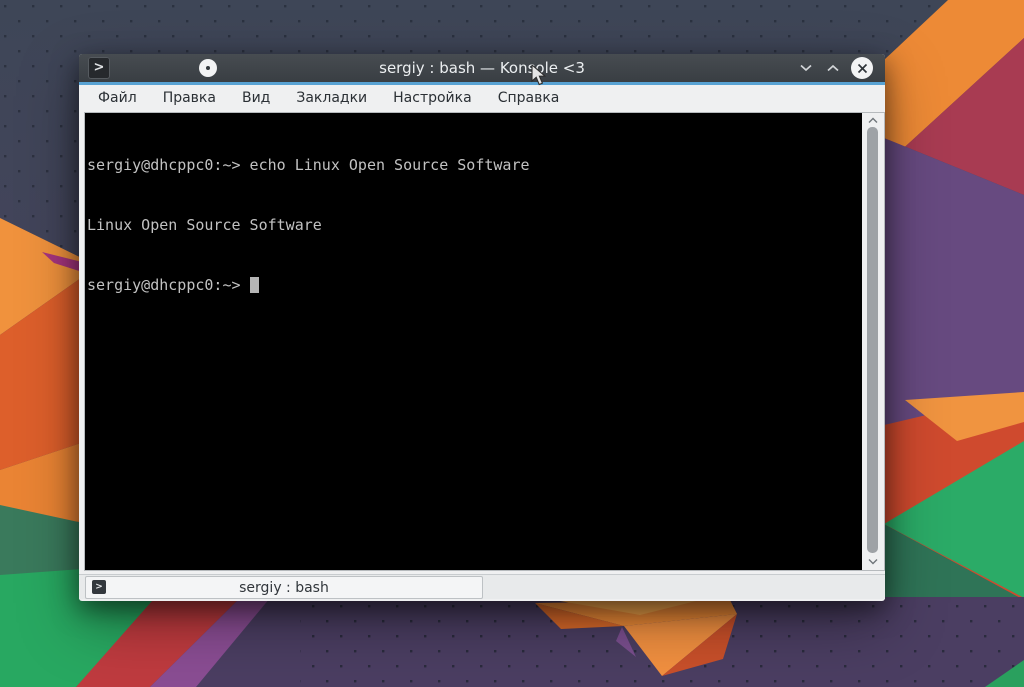 This screenshot has width=1024, height=687. I want to click on scrollbar-thumb, so click(872, 340).